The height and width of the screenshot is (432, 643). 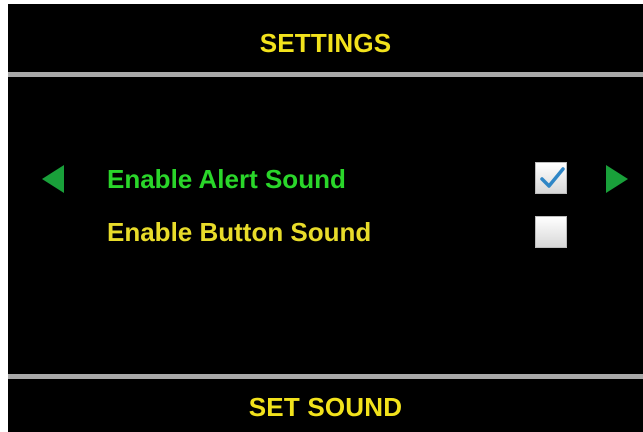 I want to click on button-sound-checkbox, so click(x=551, y=232).